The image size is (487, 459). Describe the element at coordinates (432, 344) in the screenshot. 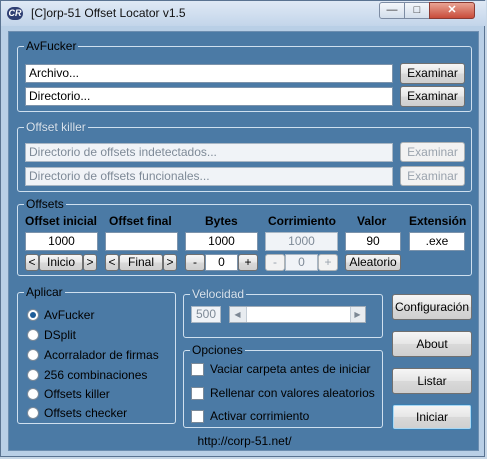

I see `about-button: About` at that location.